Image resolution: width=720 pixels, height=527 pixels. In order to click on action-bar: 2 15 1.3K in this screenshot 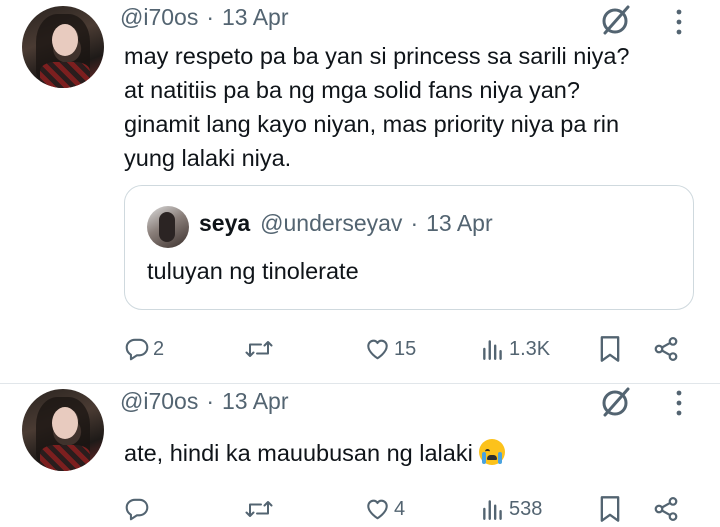, I will do `click(360, 349)`.